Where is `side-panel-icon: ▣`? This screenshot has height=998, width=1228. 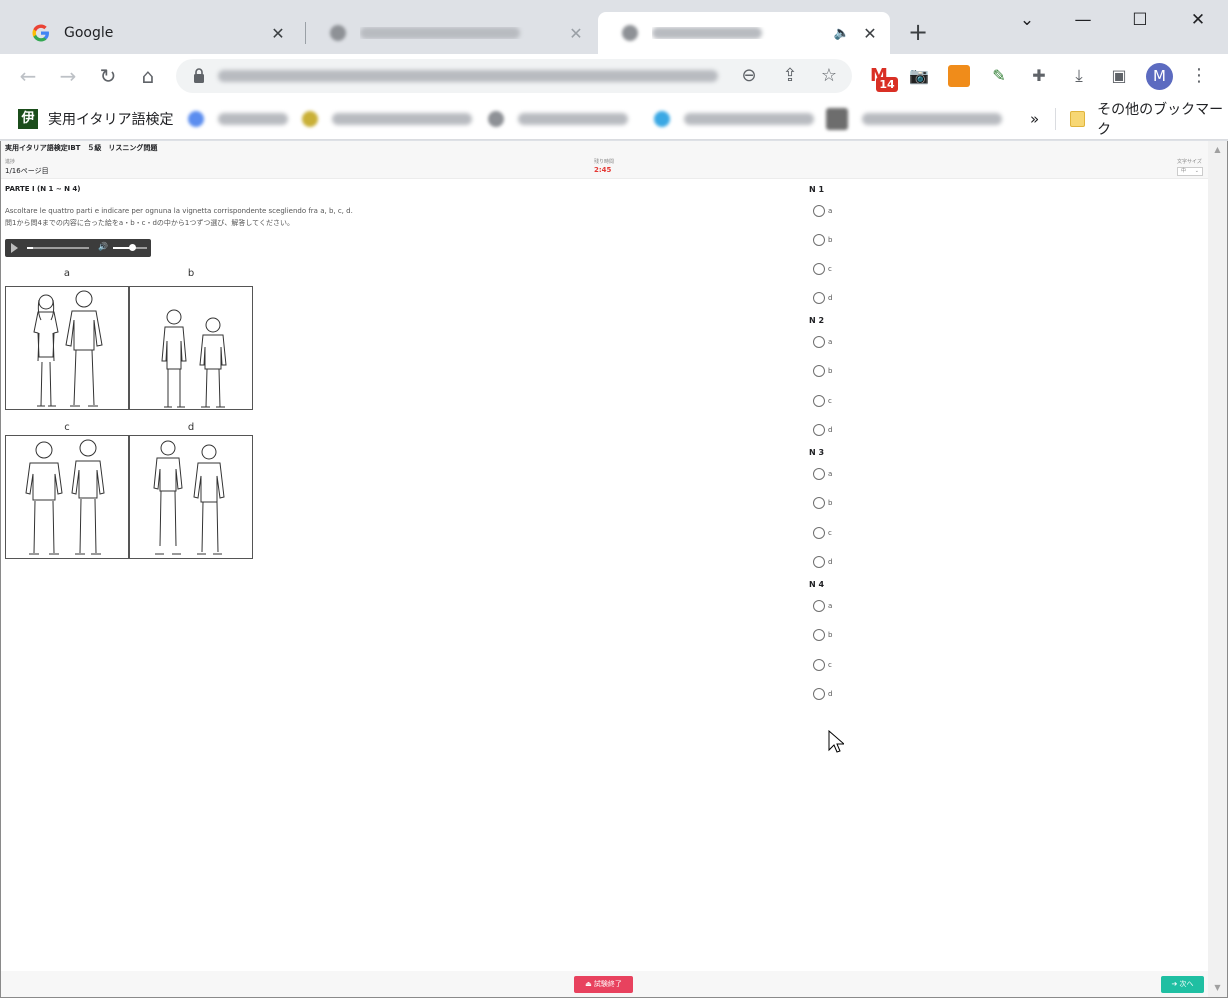 side-panel-icon: ▣ is located at coordinates (1119, 76).